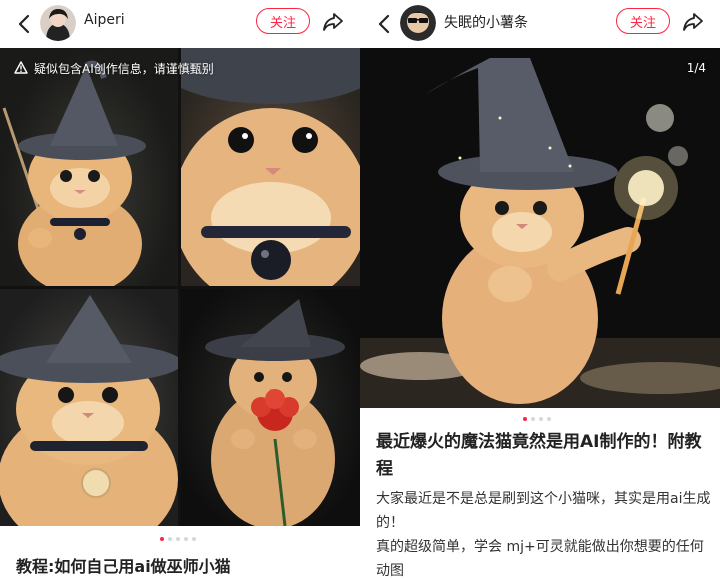 The height and width of the screenshot is (579, 720). I want to click on wizard-cat-medal-image, so click(89, 407).